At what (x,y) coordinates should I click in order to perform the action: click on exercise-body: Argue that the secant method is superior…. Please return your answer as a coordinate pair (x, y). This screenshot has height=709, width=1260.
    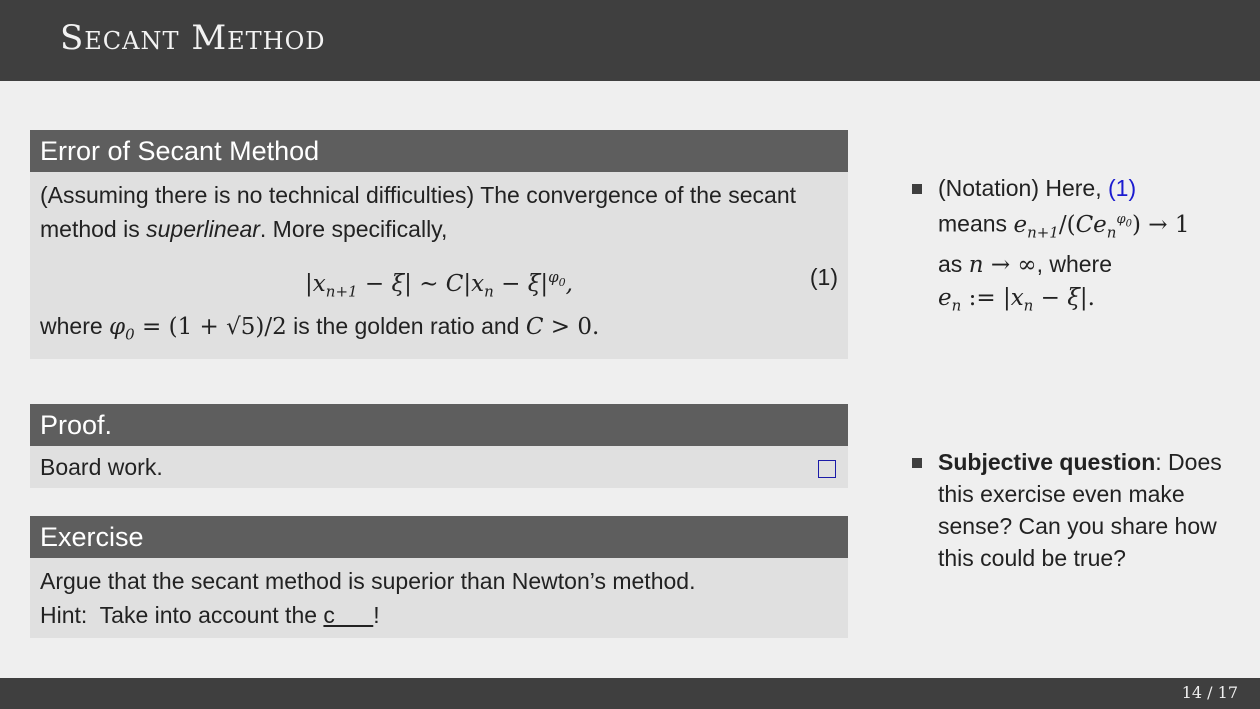
    Looking at the image, I should click on (439, 598).